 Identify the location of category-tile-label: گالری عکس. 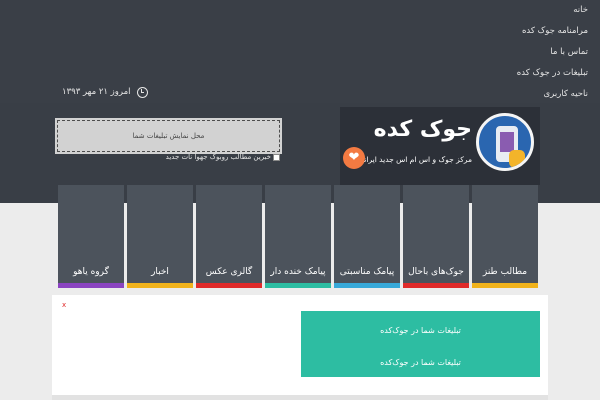
(229, 272).